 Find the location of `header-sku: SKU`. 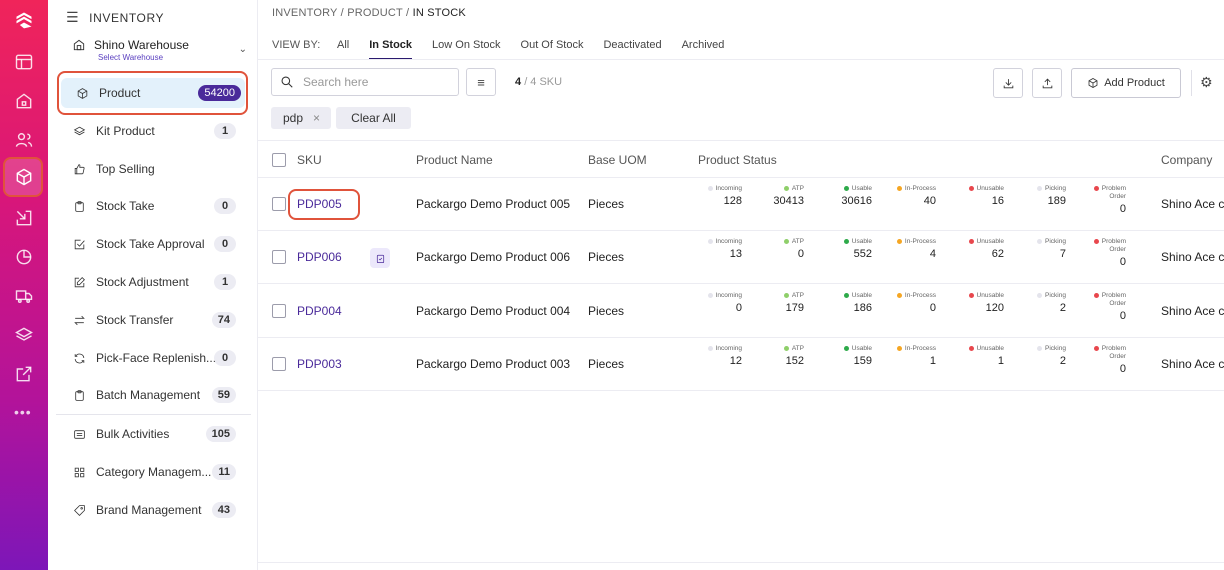

header-sku: SKU is located at coordinates (309, 160).